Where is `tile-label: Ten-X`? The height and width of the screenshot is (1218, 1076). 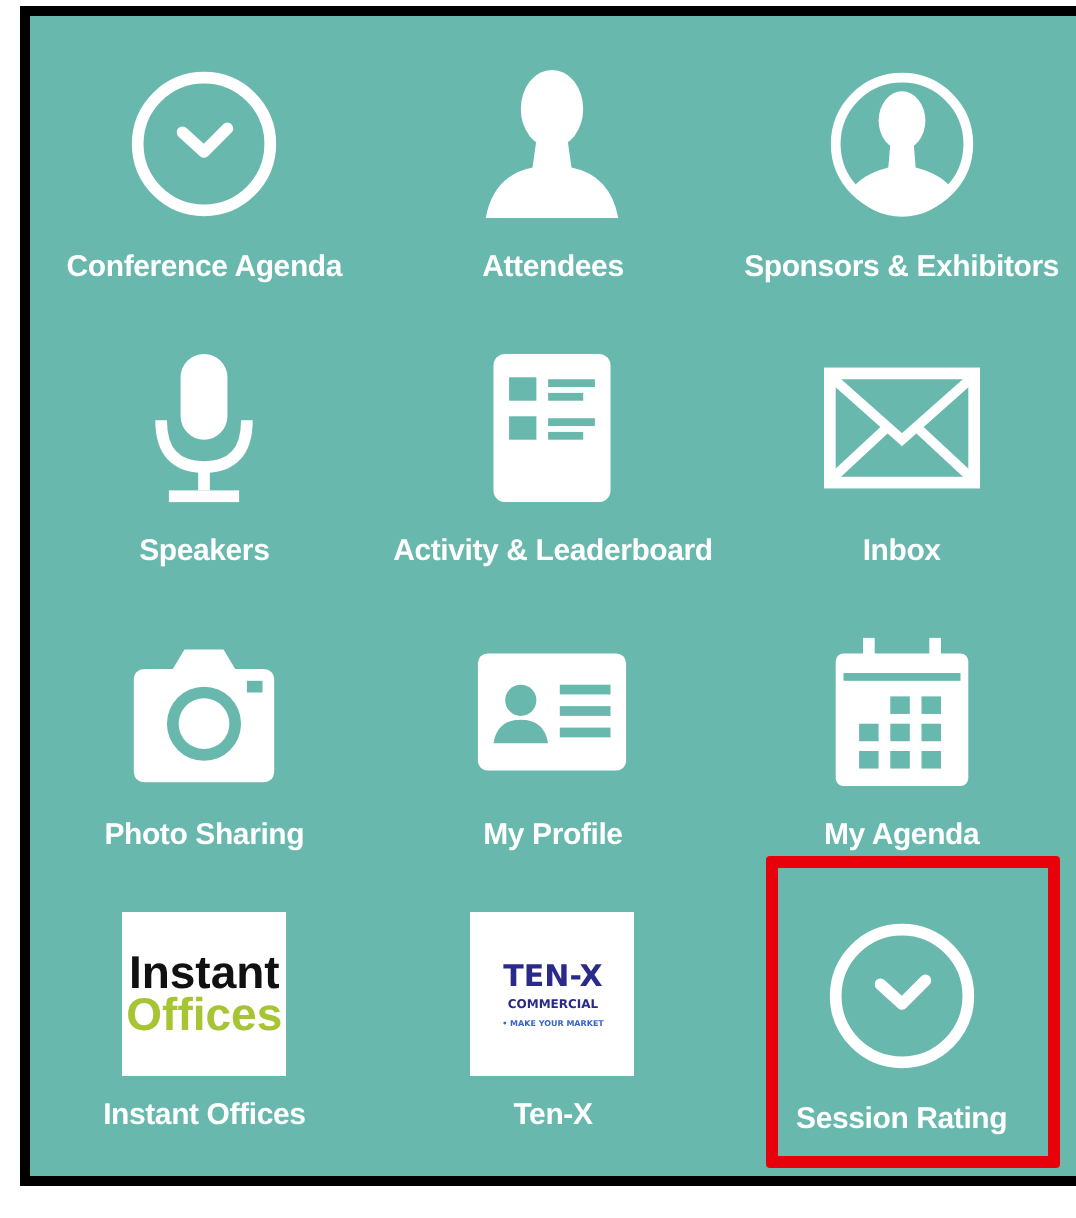
tile-label: Ten-X is located at coordinates (553, 1115).